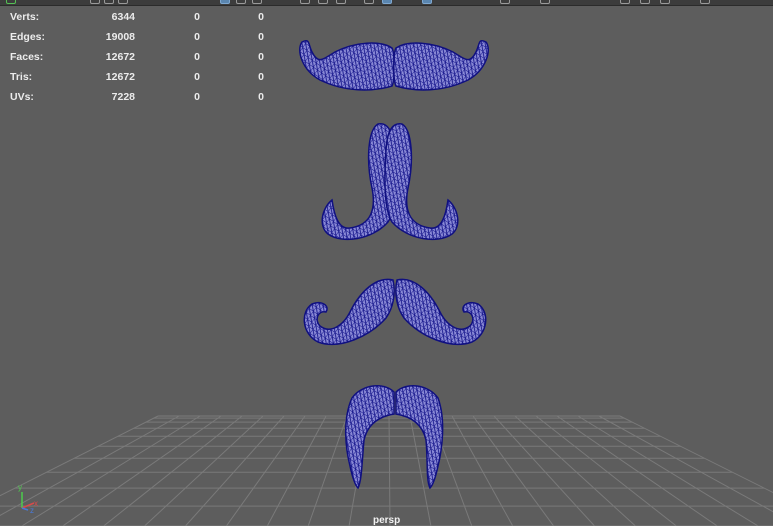 Image resolution: width=773 pixels, height=526 pixels. I want to click on camera-name-label: persp, so click(387, 520).